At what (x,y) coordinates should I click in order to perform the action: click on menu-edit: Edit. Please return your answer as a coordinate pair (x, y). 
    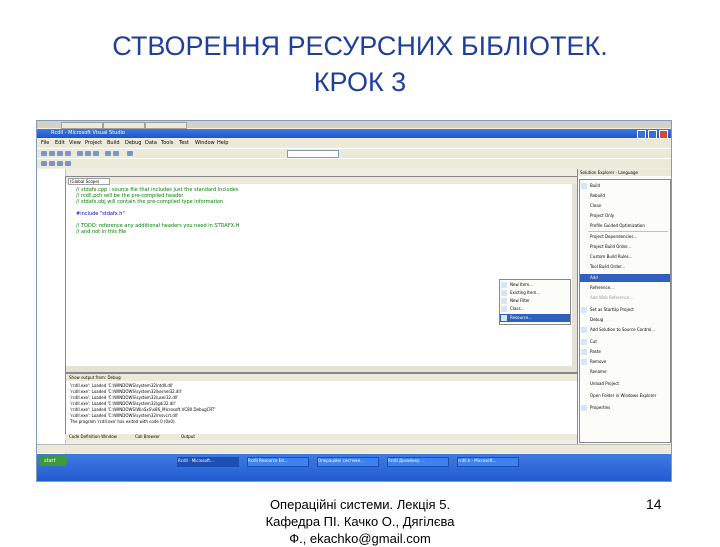
    Looking at the image, I should click on (60, 143).